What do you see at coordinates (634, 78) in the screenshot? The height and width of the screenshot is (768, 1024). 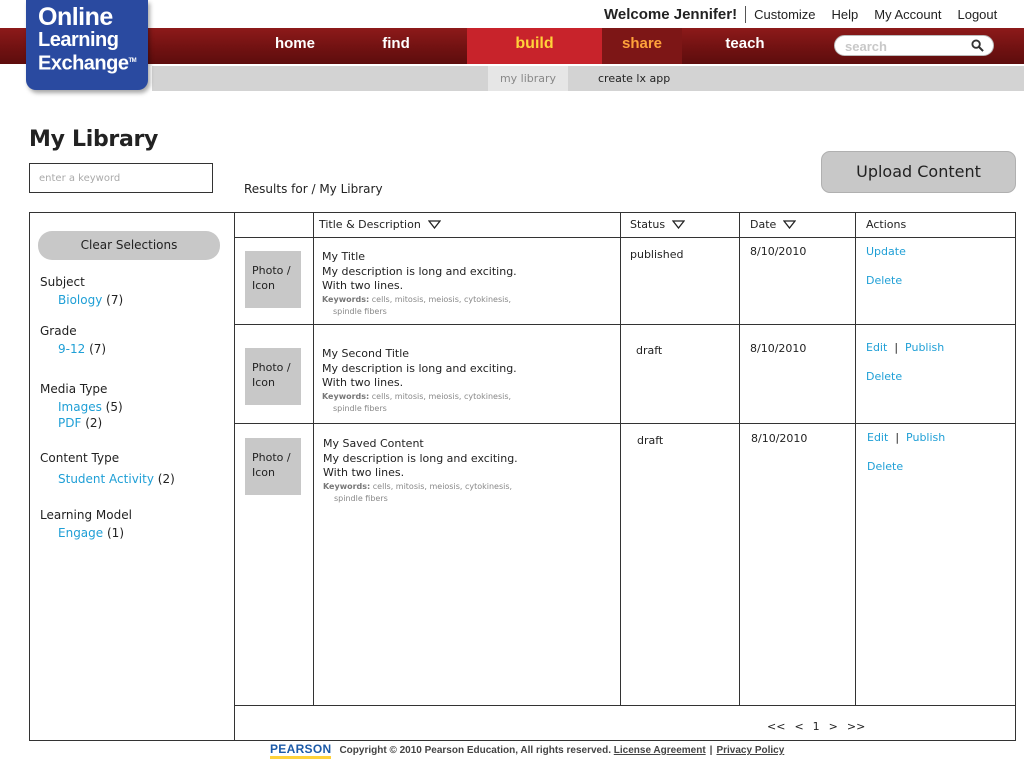 I see `subnav-create-lx-app: create lx app` at bounding box center [634, 78].